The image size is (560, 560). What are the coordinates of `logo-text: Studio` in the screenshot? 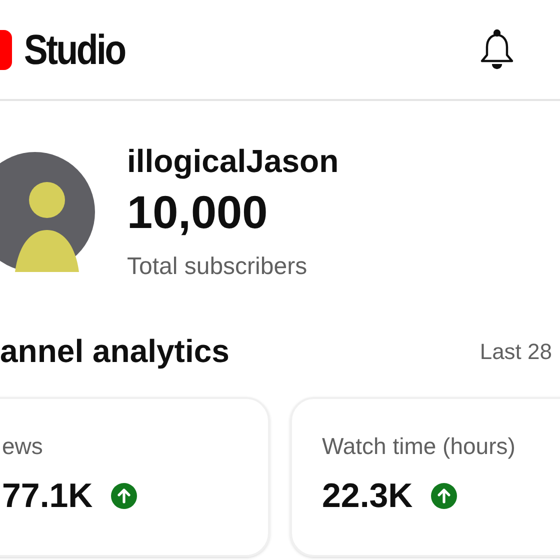 It's located at (74, 49).